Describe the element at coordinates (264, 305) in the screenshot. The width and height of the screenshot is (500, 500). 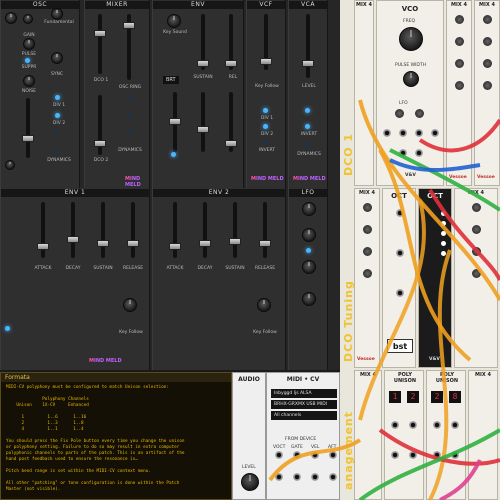
I see `env2-keyfollow-knob` at that location.